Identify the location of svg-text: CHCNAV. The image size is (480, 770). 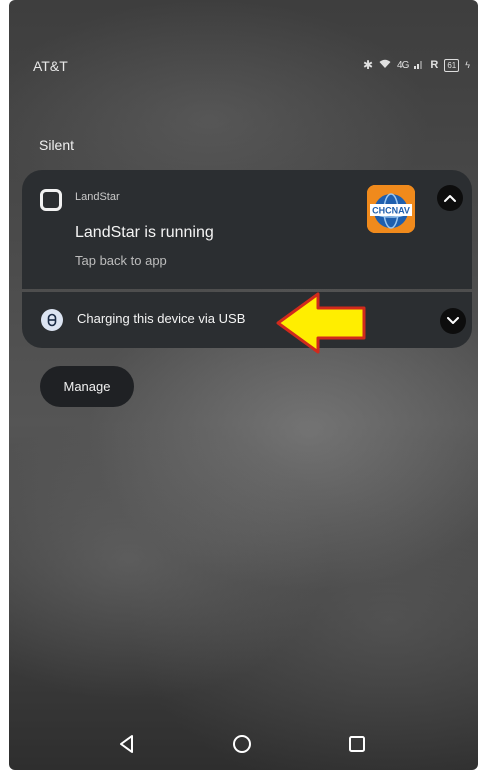
(391, 211).